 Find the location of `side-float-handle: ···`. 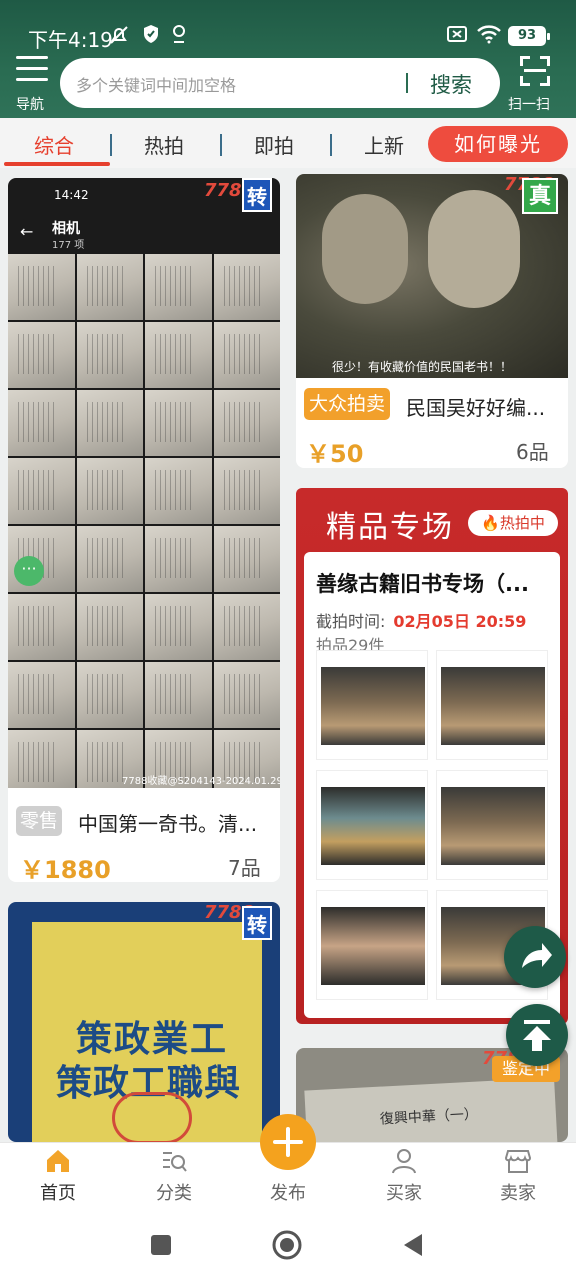

side-float-handle: ··· is located at coordinates (29, 571).